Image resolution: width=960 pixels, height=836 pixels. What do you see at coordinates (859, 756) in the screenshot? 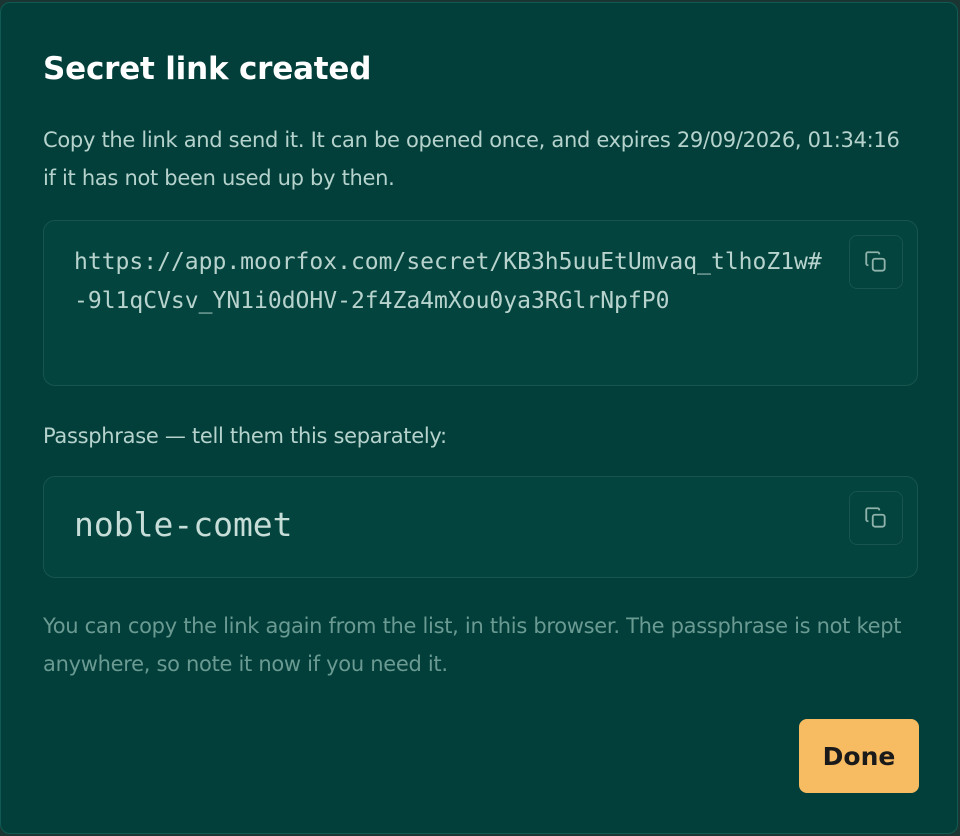
I see `done-button: Done` at bounding box center [859, 756].